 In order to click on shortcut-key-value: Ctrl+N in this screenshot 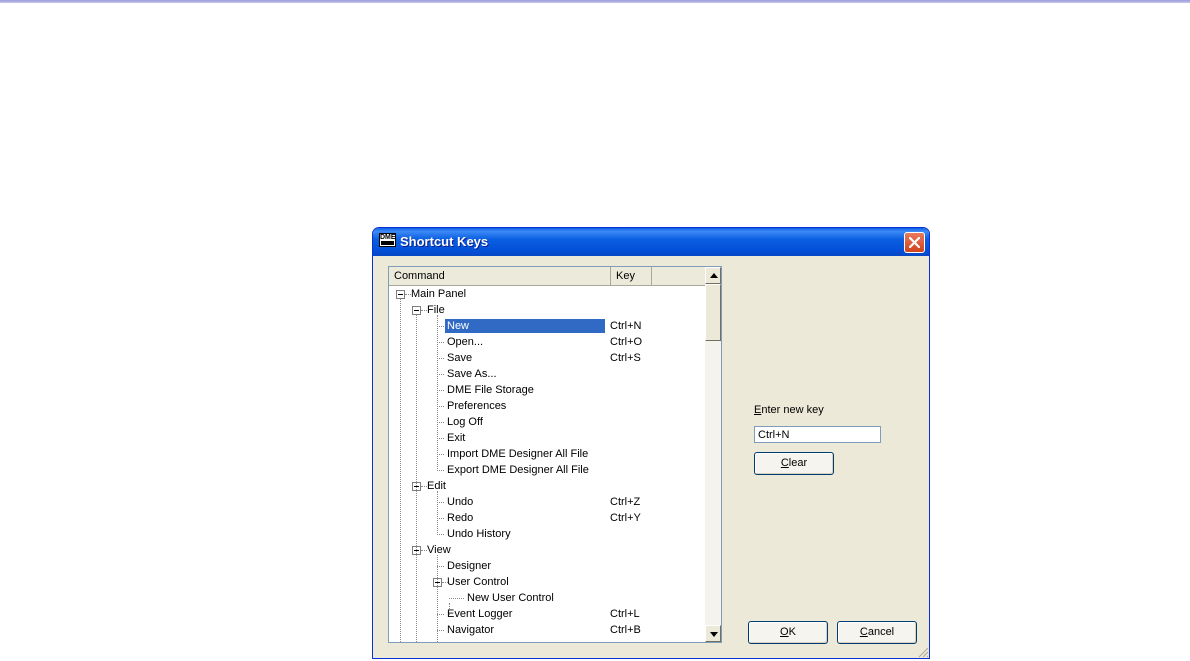, I will do `click(626, 326)`.